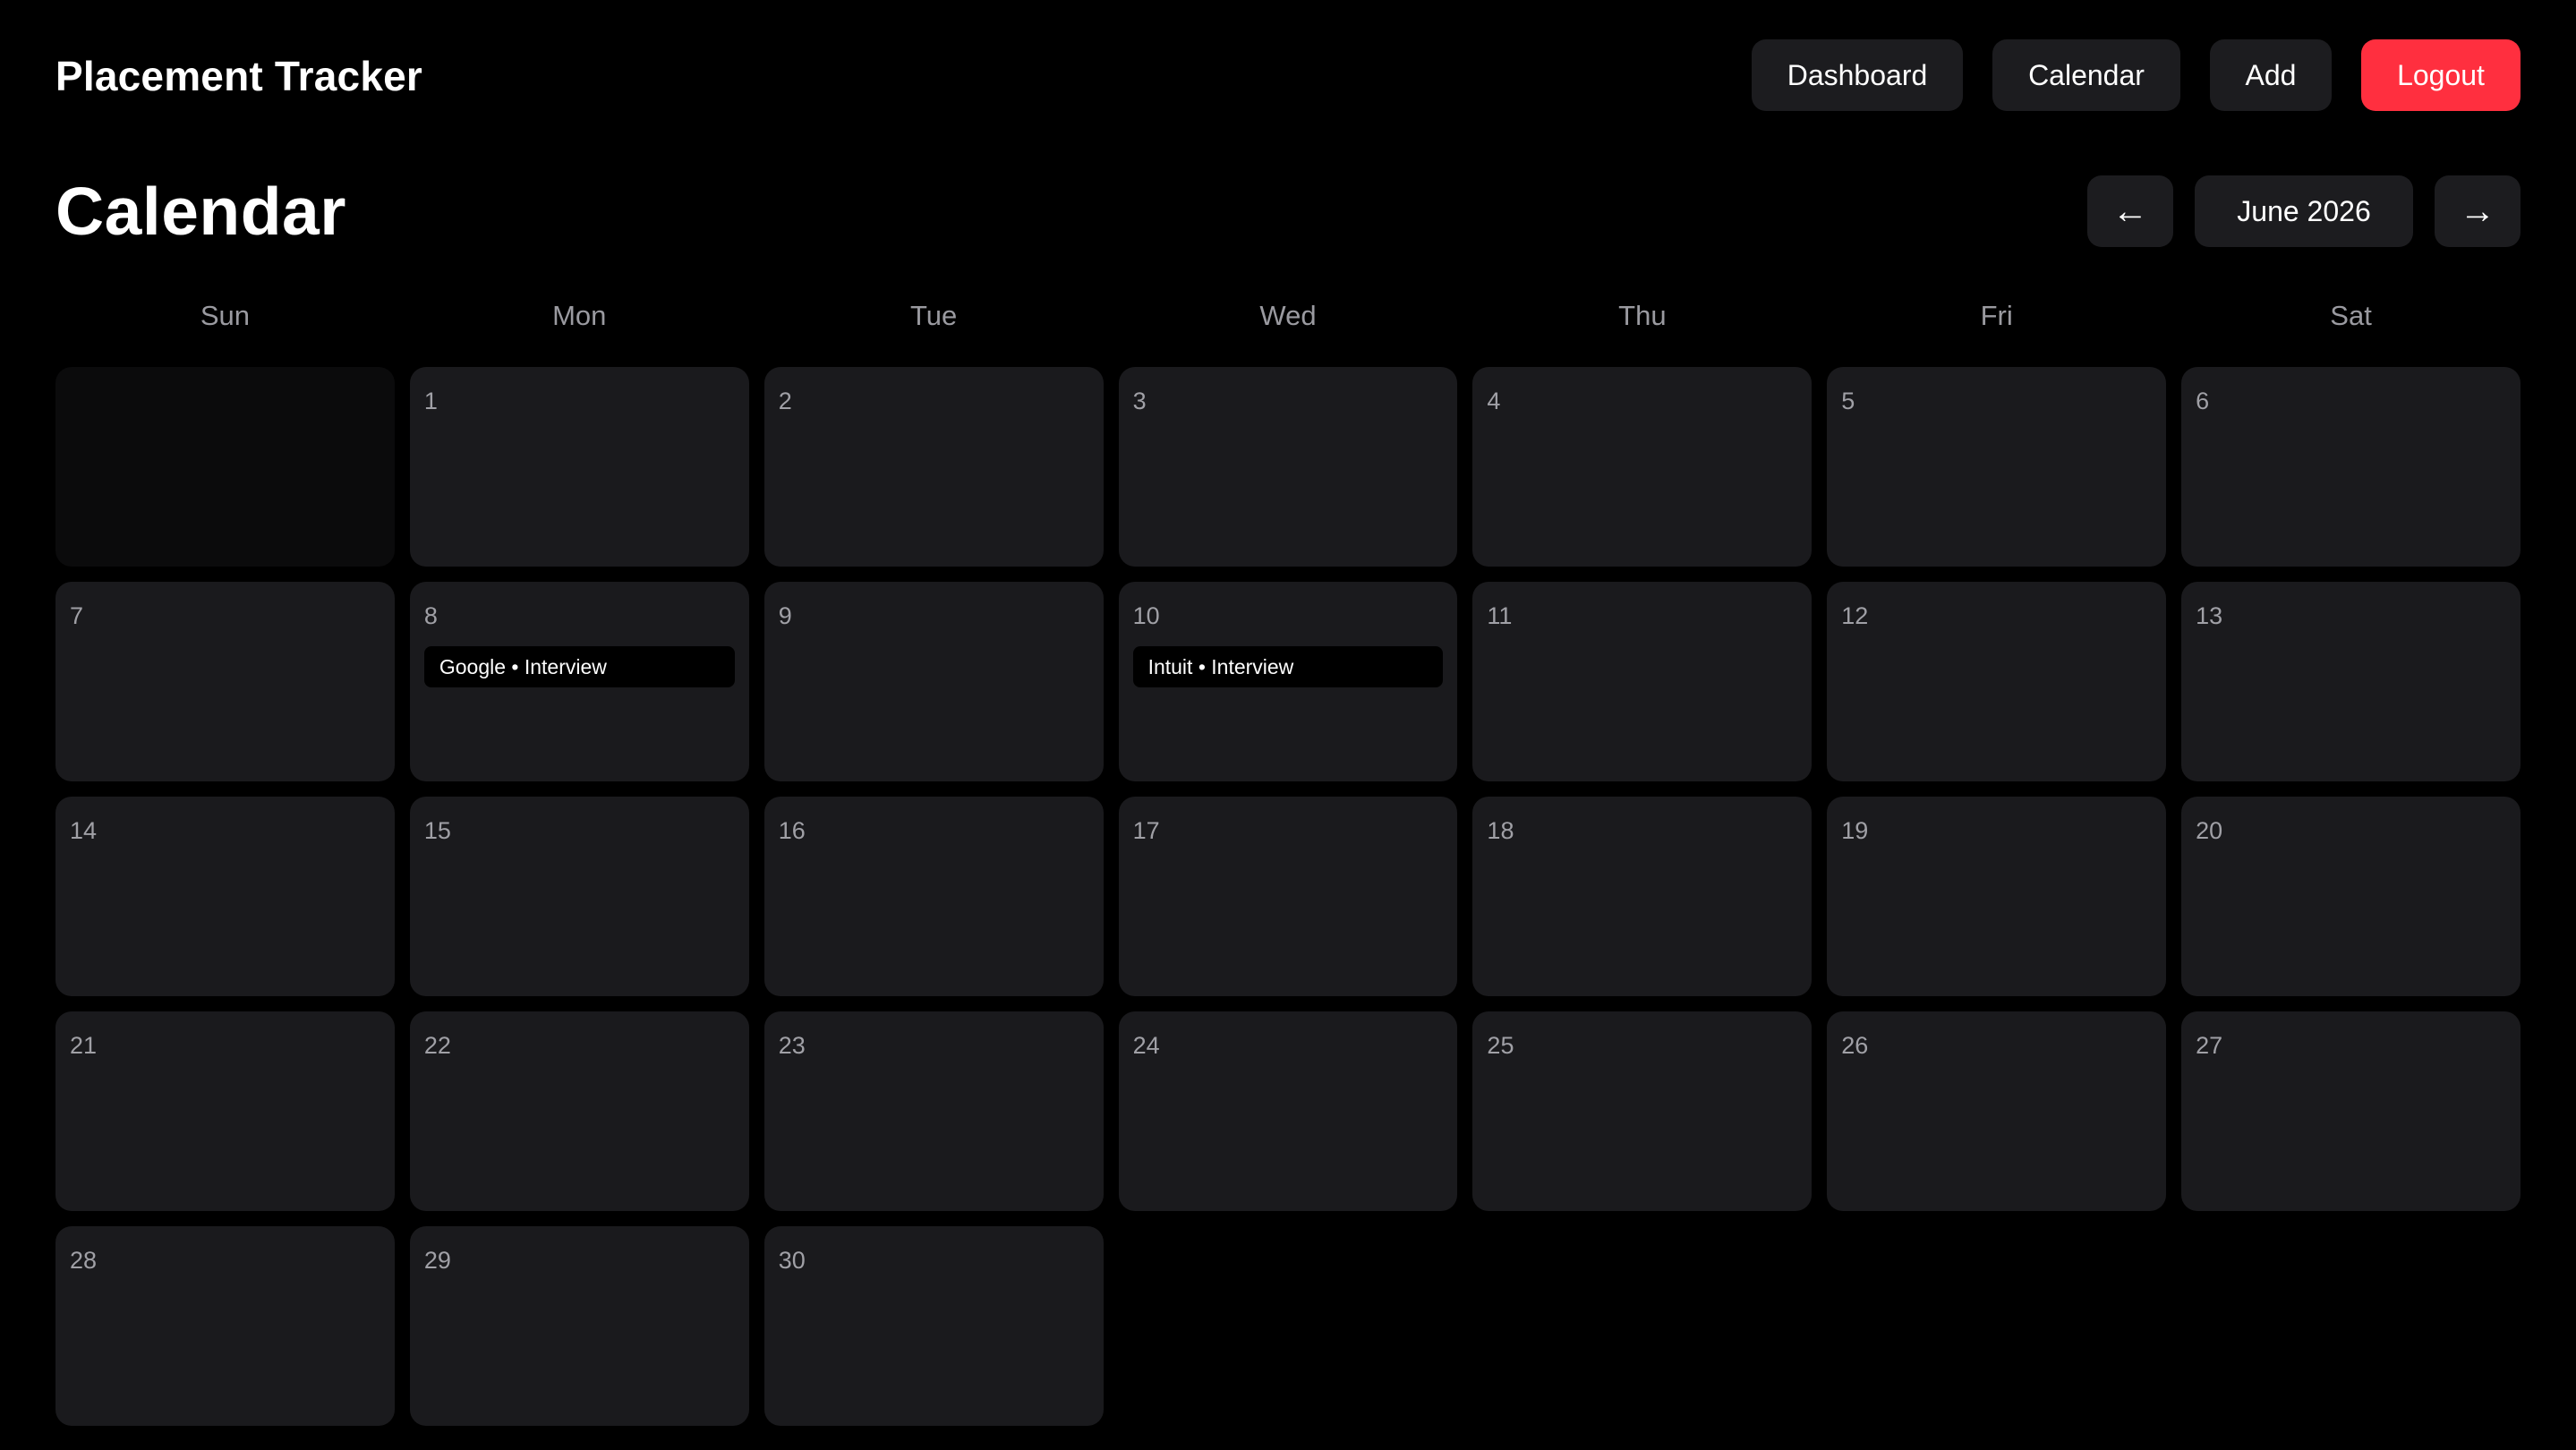  I want to click on weekday-label: Sun, so click(225, 315).